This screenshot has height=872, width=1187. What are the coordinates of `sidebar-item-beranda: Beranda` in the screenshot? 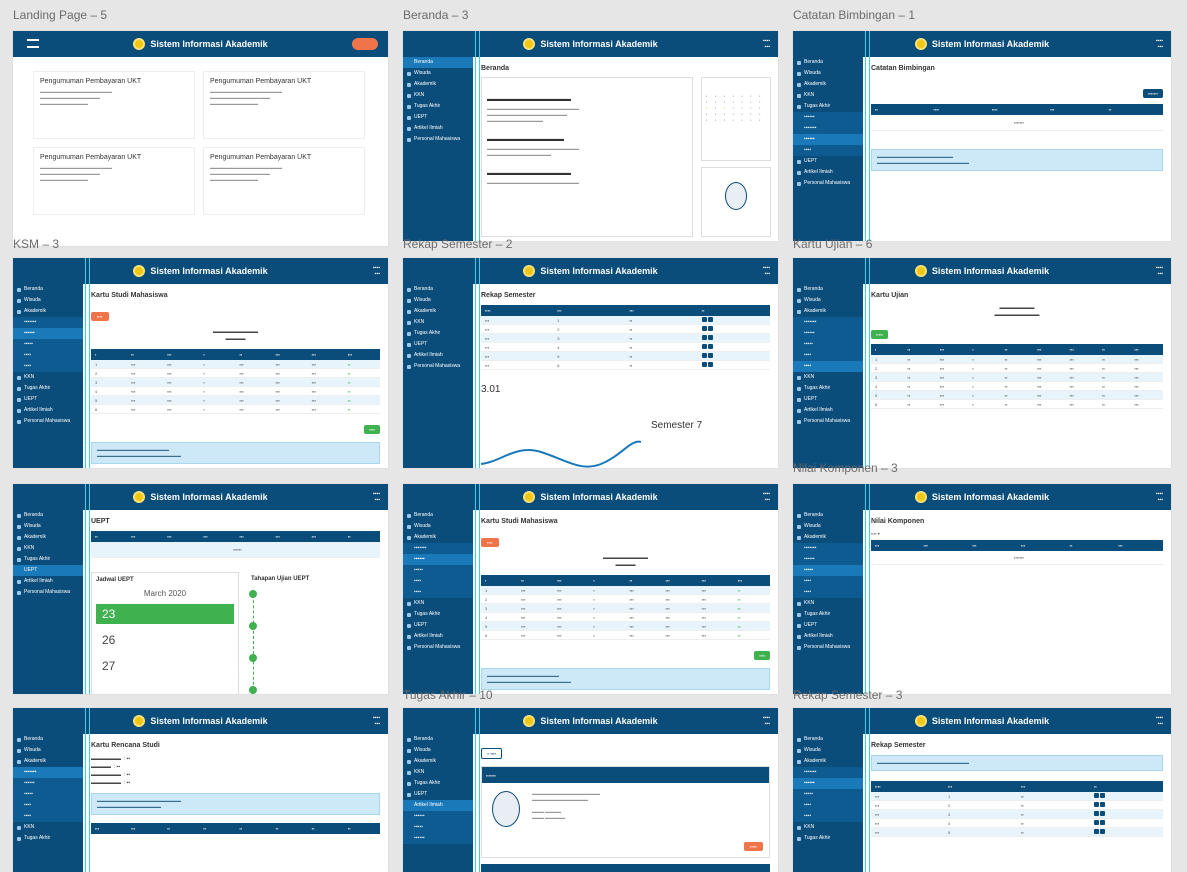 It's located at (438, 62).